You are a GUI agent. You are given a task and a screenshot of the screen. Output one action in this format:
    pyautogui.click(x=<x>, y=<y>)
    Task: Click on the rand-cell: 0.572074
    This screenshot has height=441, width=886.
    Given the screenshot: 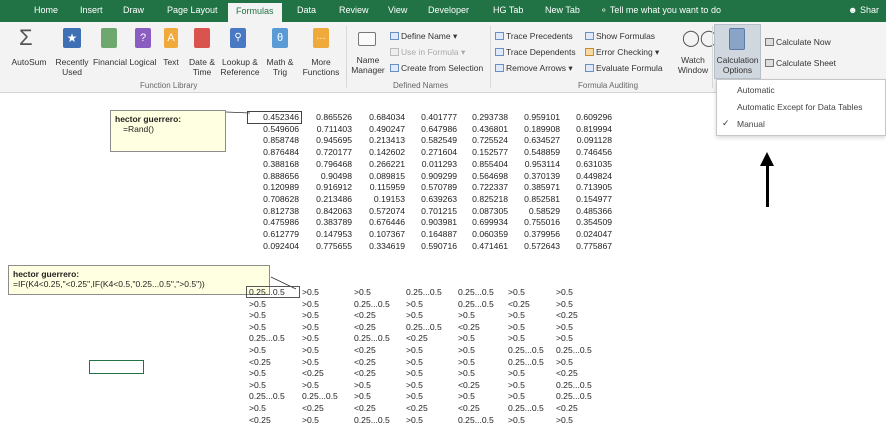 What is the action you would take?
    pyautogui.click(x=379, y=211)
    